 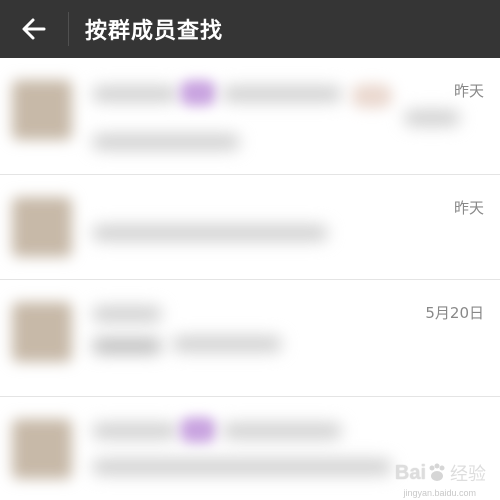 I want to click on back-button, so click(x=34, y=29).